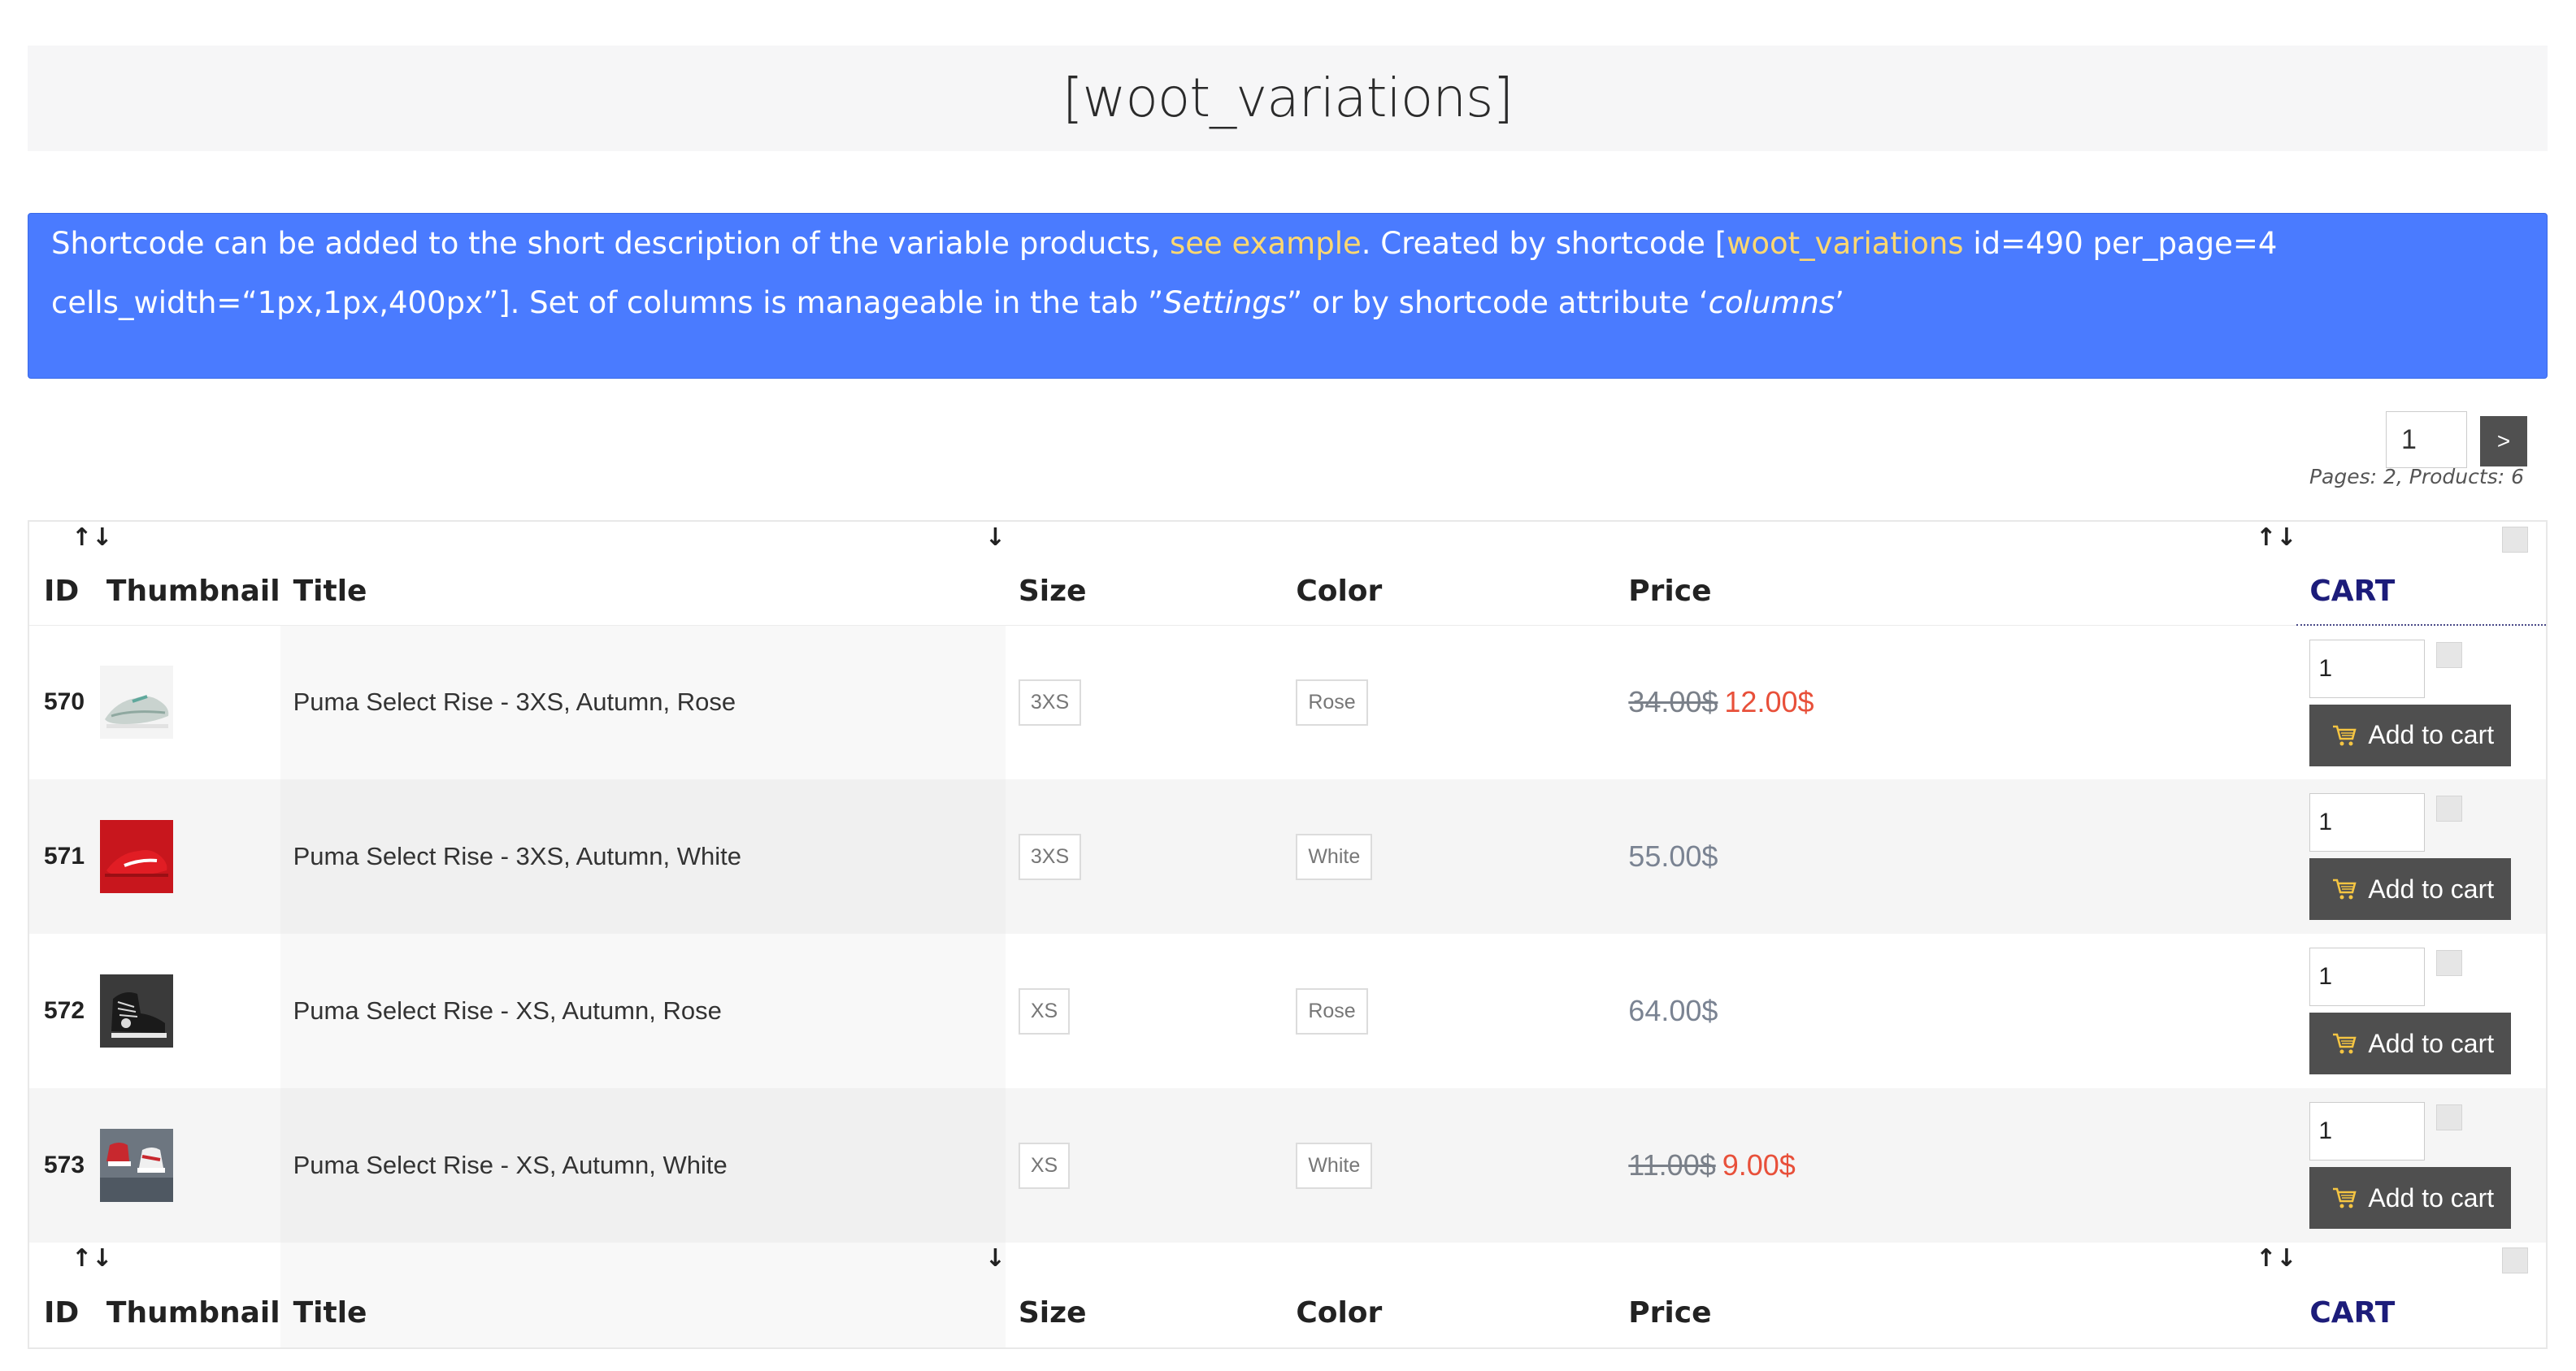 This screenshot has width=2576, height=1371. What do you see at coordinates (1673, 702) in the screenshot?
I see `old-price: 34.00$` at bounding box center [1673, 702].